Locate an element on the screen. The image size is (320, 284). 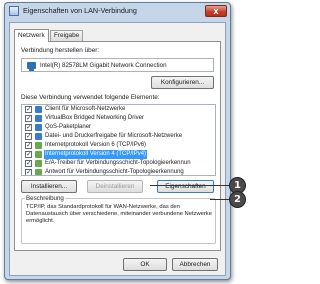
list-item: ✓ Internetprotokoll Version 6 (TCP/IPv6) is located at coordinates (118, 145).